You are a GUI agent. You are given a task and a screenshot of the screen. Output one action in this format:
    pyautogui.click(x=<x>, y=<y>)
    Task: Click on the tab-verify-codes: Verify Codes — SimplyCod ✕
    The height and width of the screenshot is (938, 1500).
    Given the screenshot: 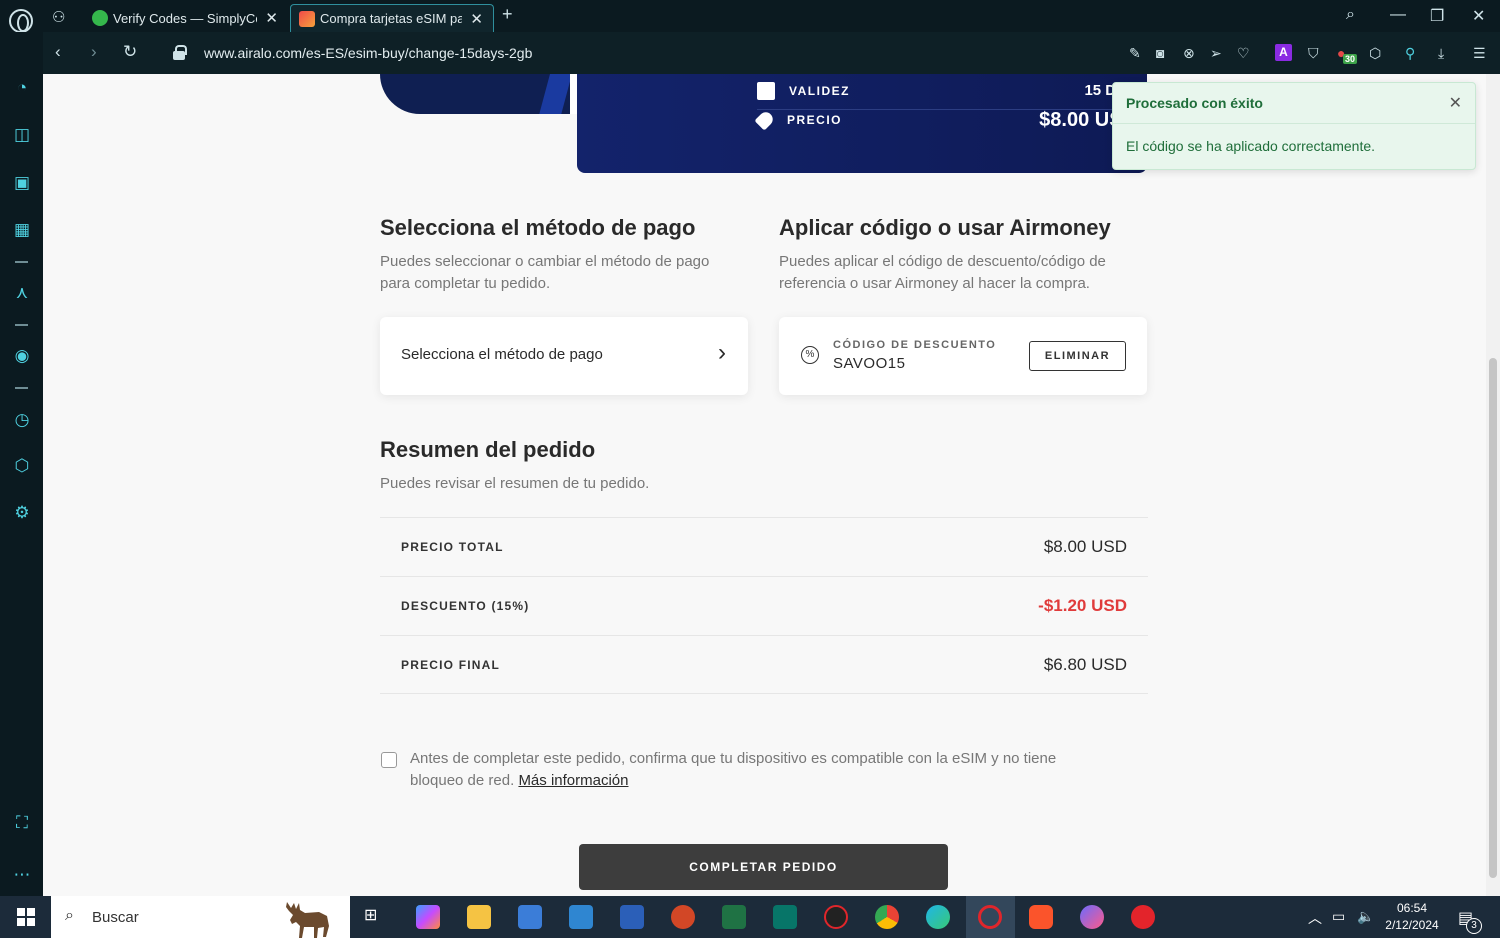 What is the action you would take?
    pyautogui.click(x=186, y=18)
    